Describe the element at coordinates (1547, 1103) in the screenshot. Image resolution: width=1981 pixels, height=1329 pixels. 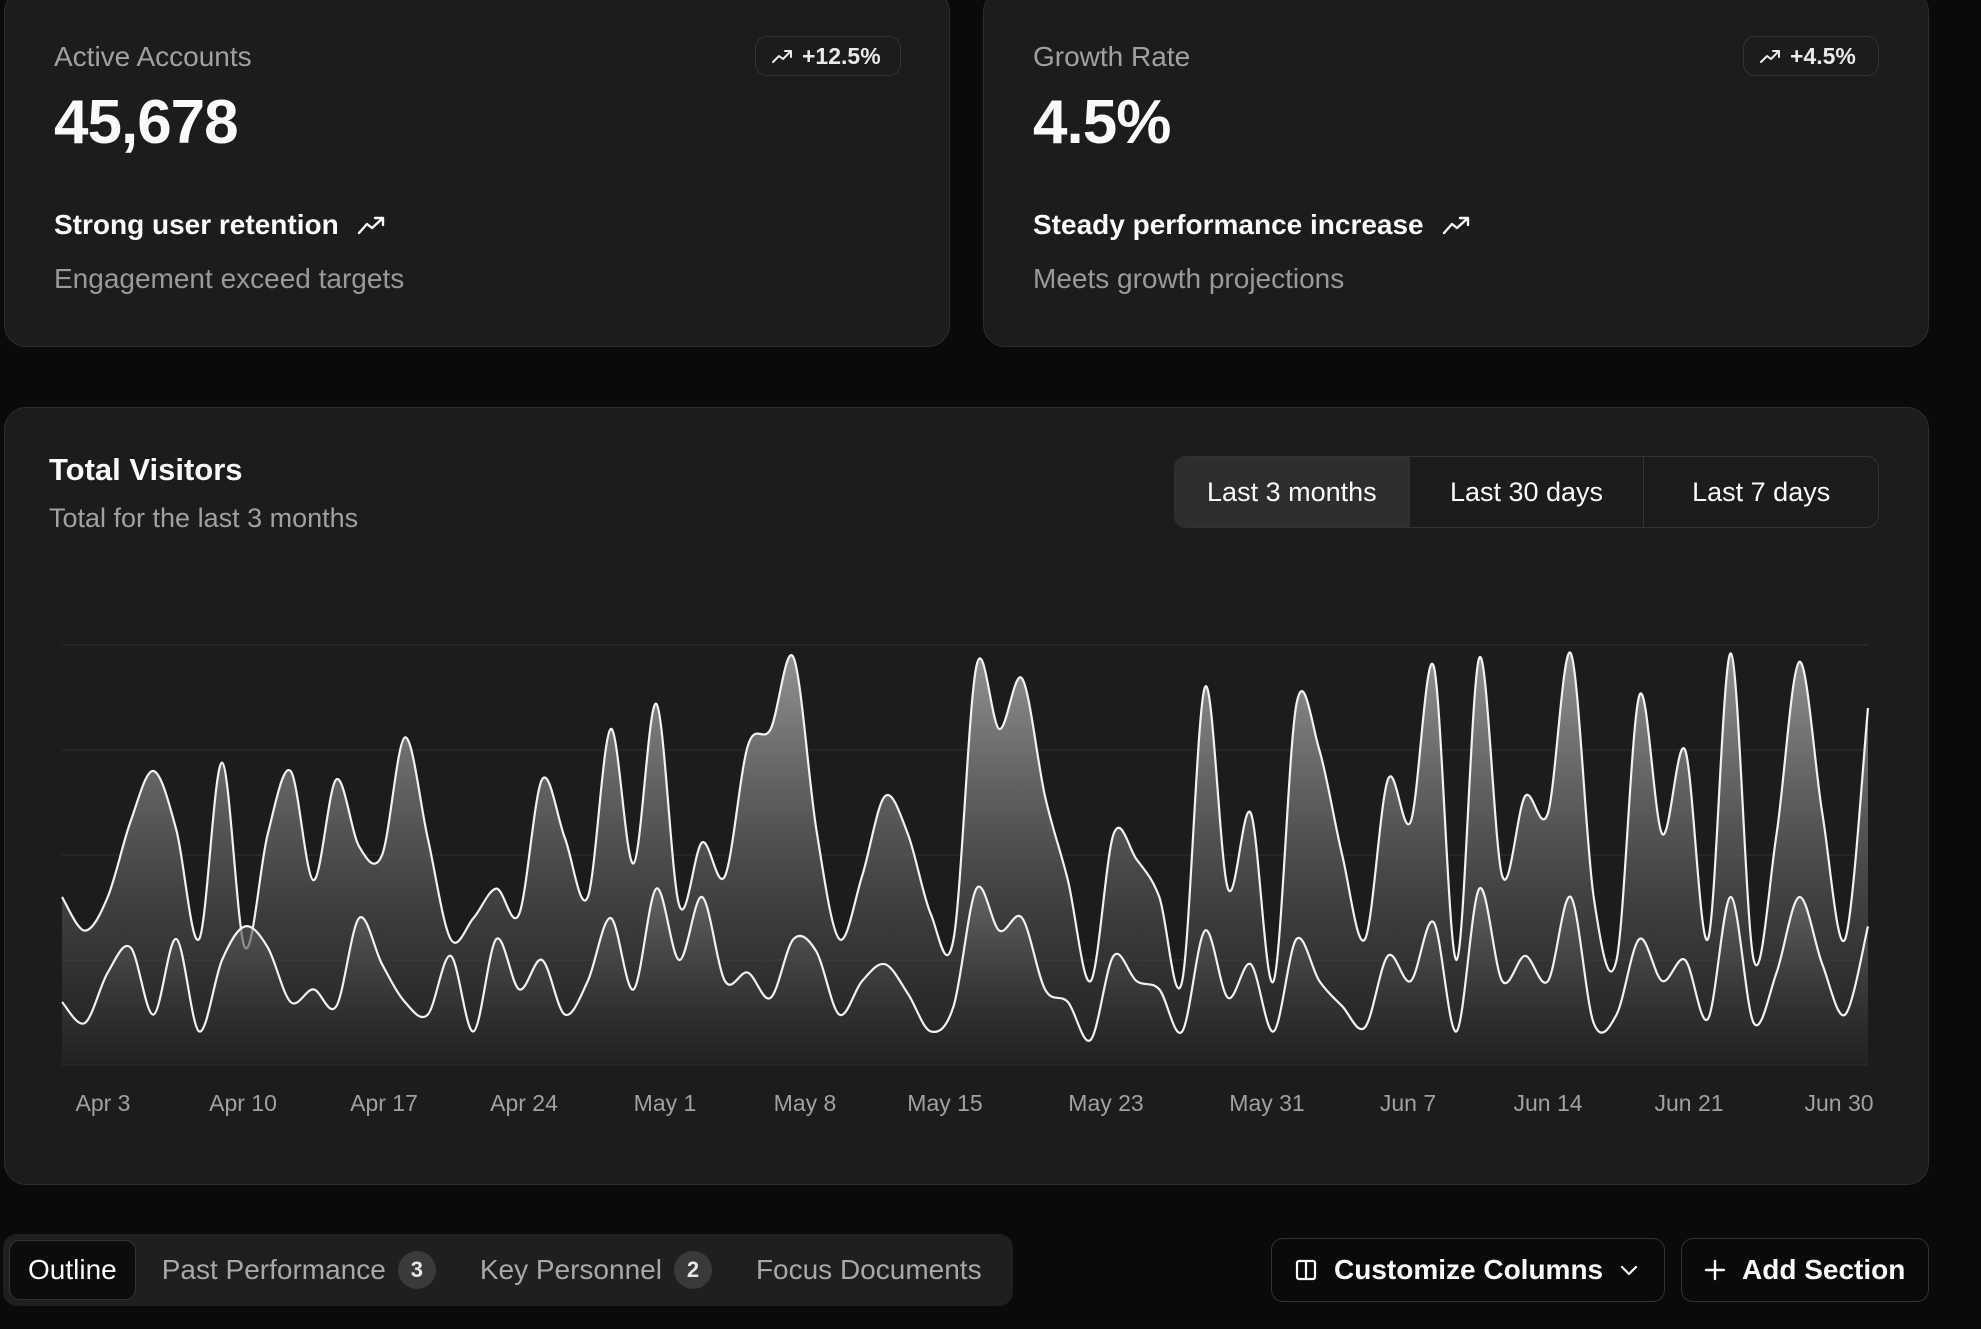
I see `x-tick-label: Jun 14` at that location.